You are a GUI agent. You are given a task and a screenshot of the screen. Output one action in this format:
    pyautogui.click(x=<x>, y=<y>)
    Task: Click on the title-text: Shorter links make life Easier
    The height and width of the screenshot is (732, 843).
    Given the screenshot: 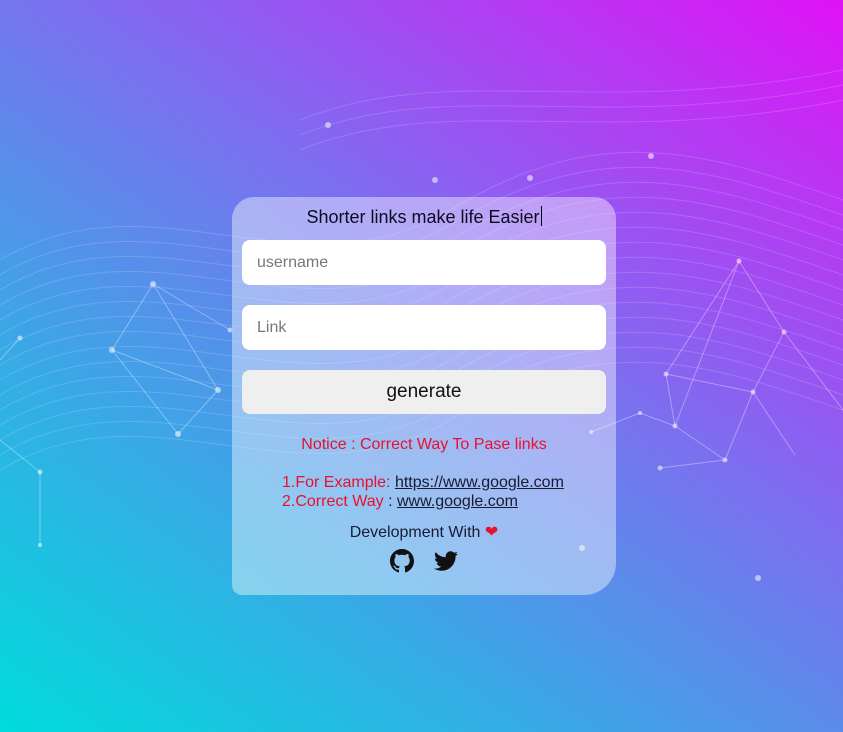 What is the action you would take?
    pyautogui.click(x=423, y=217)
    